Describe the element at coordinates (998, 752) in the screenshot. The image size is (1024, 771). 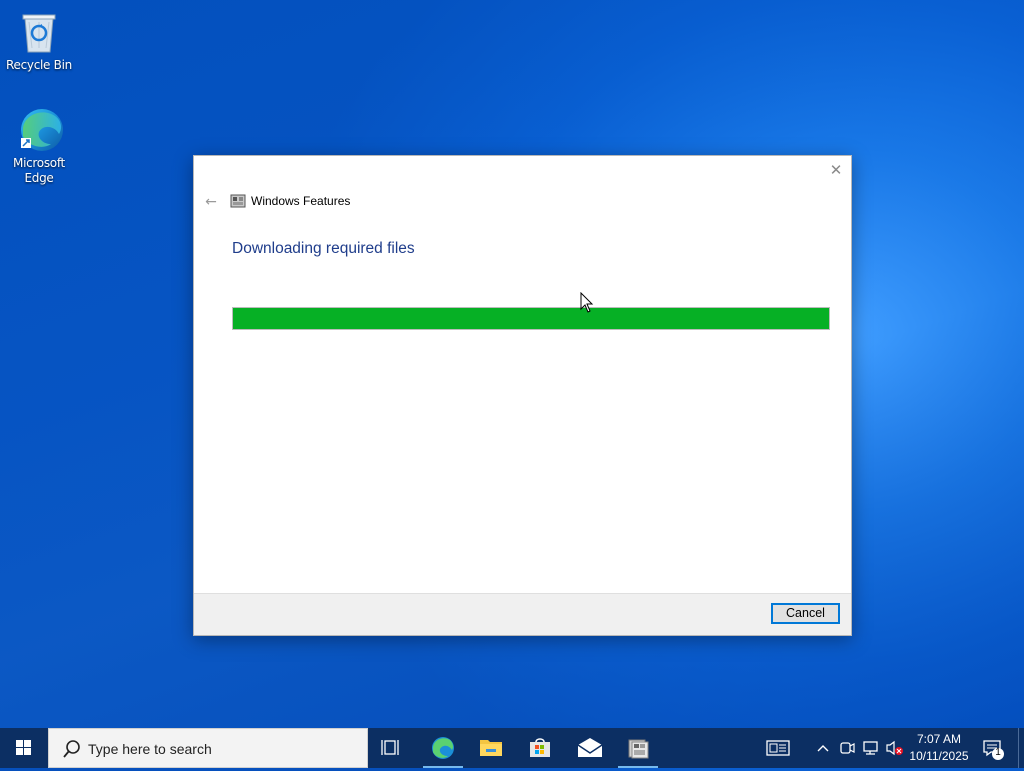
I see `notification-count-badge: 1` at that location.